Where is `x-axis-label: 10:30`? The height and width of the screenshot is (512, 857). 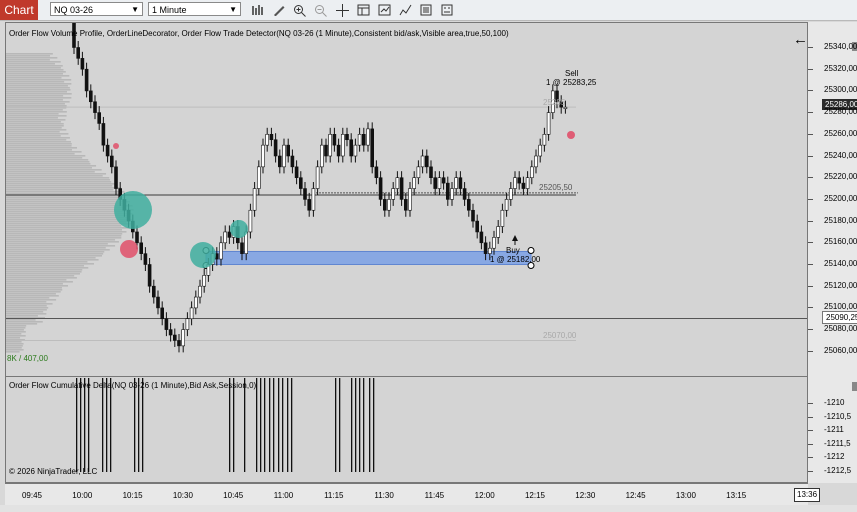
x-axis-label: 10:30 is located at coordinates (182, 495).